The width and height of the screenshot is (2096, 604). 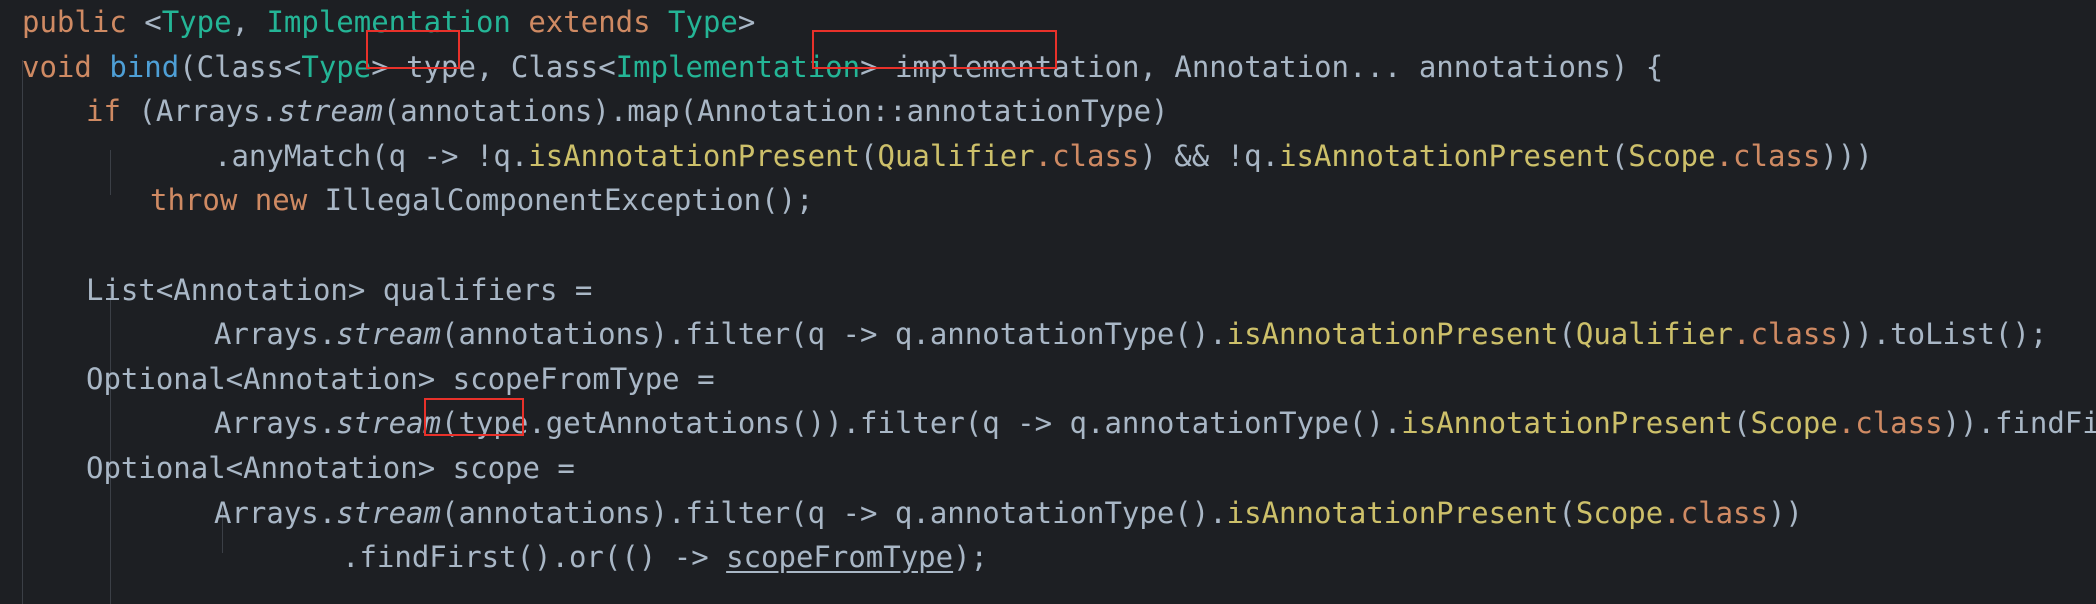 I want to click on method-isannotationpresent-8: isAnnotationPresent, so click(x=1392, y=334).